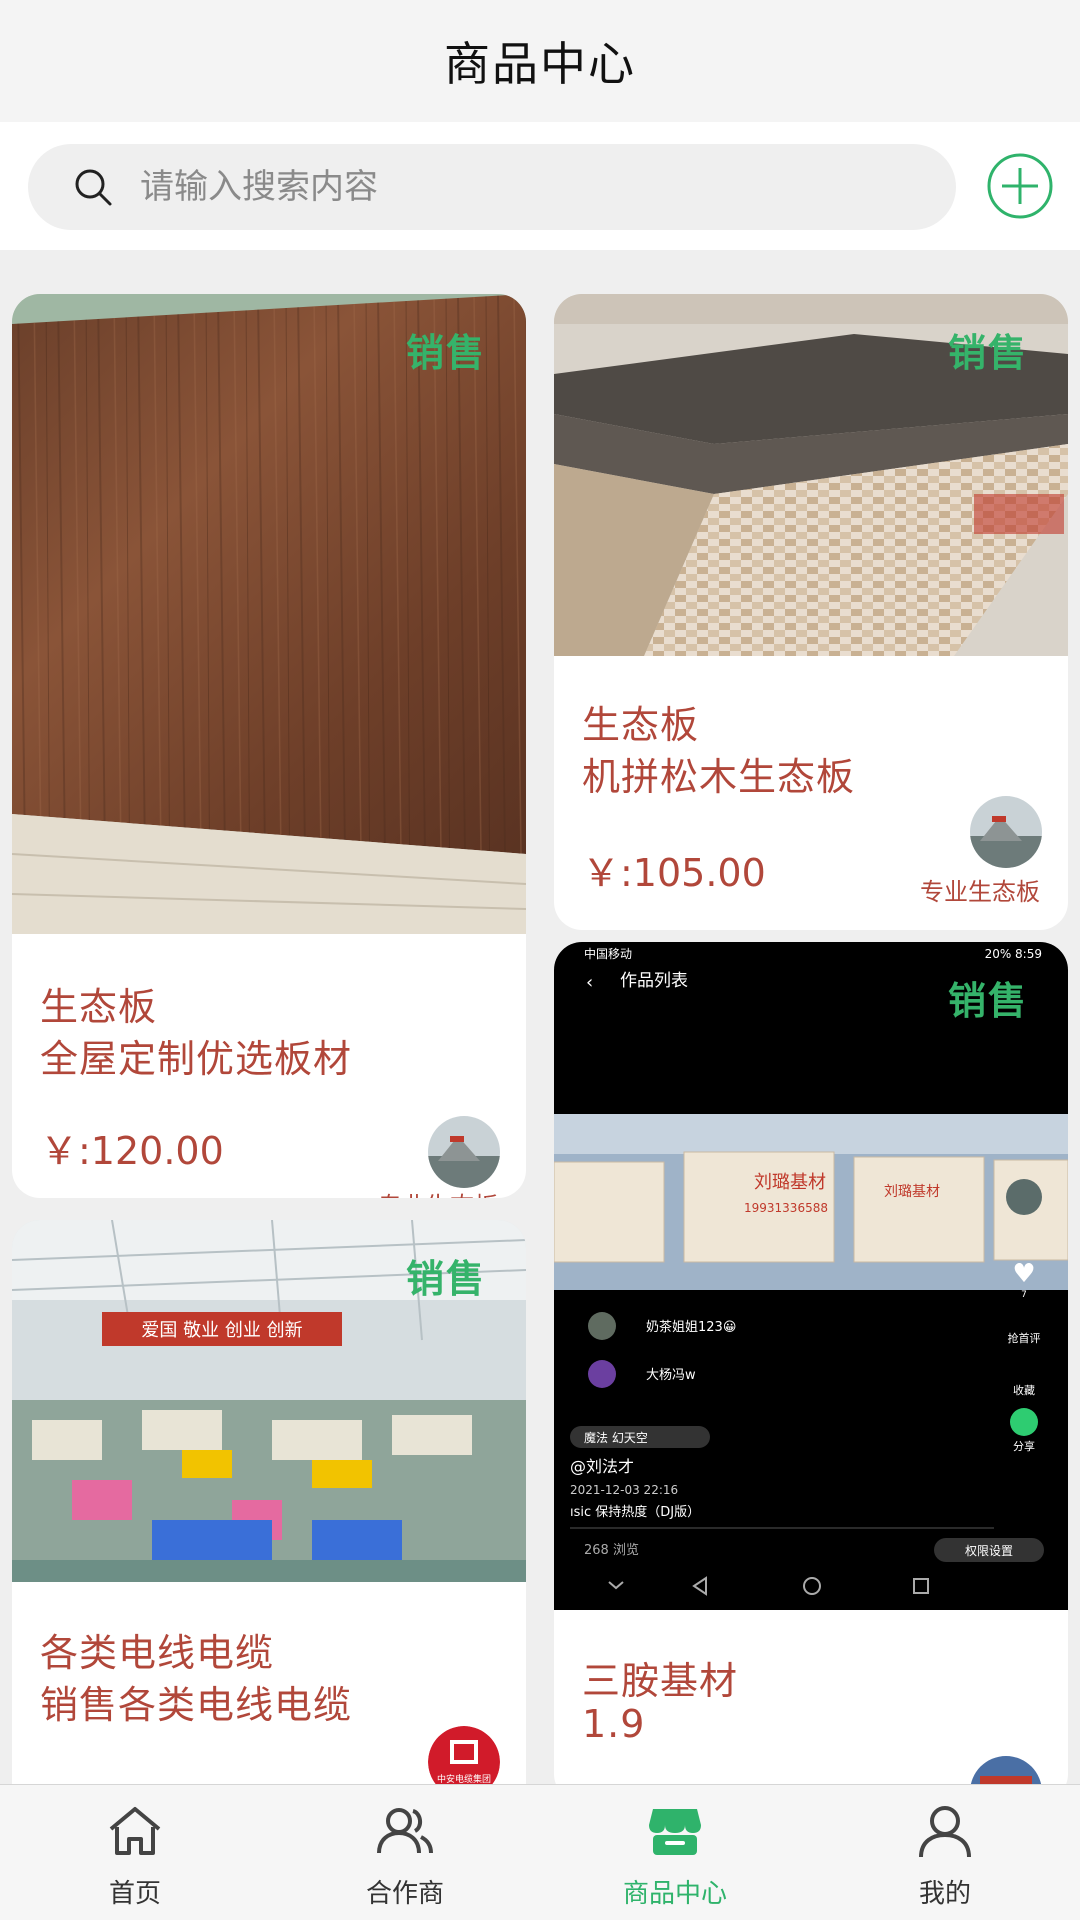 This screenshot has width=1080, height=1920. What do you see at coordinates (944, 1894) in the screenshot?
I see `nav-label: 我的` at bounding box center [944, 1894].